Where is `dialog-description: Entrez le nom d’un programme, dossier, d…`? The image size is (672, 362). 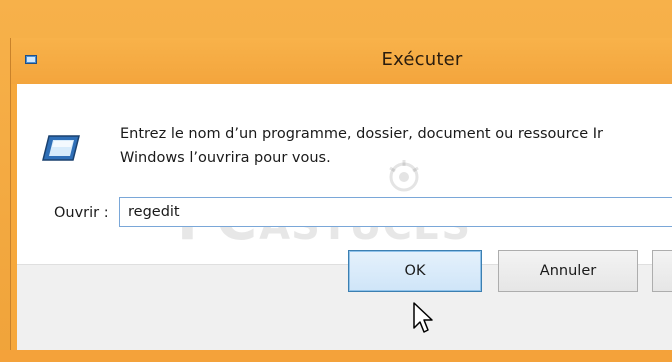 dialog-description: Entrez le nom d’un programme, dossier, d… is located at coordinates (361, 146).